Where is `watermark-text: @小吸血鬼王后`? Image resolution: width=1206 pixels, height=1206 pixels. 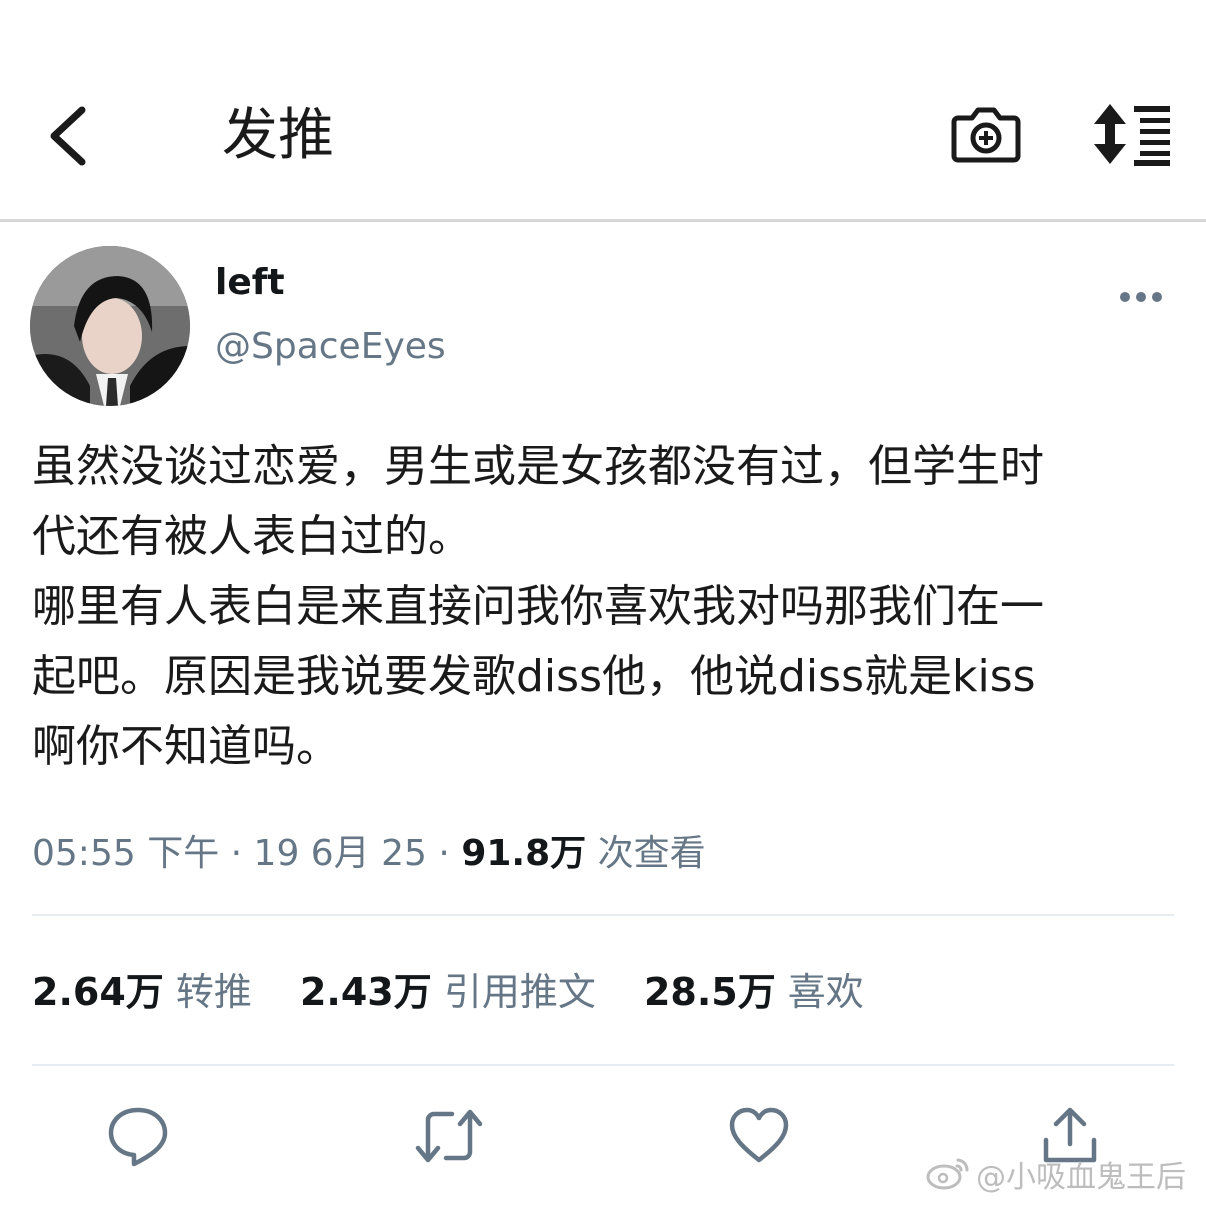
watermark-text: @小吸血鬼王后 is located at coordinates (1081, 1177).